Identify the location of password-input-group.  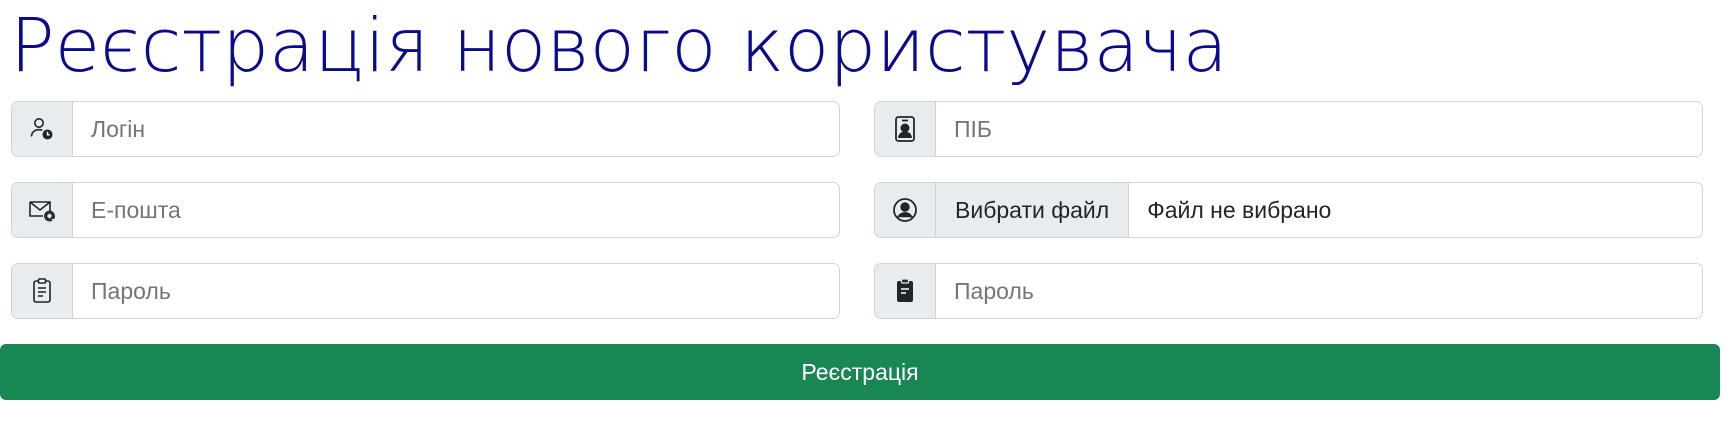
(425, 291).